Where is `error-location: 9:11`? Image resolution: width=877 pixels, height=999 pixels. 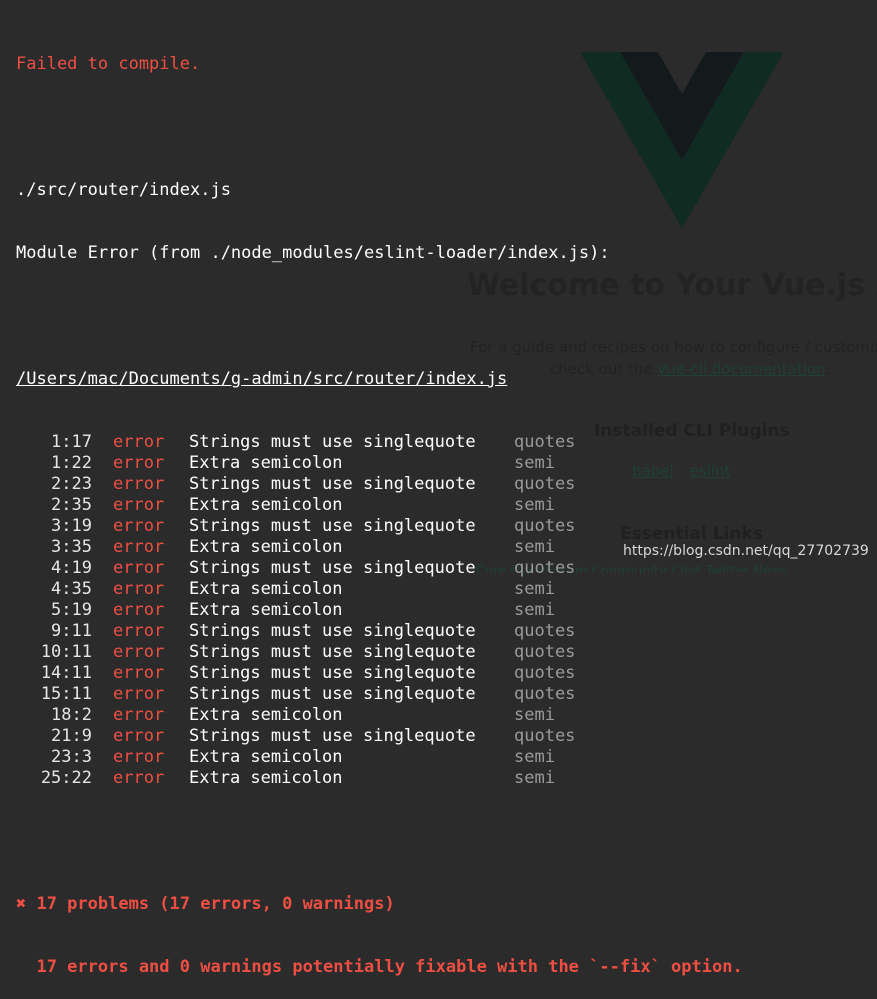 error-location: 9:11 is located at coordinates (71, 631).